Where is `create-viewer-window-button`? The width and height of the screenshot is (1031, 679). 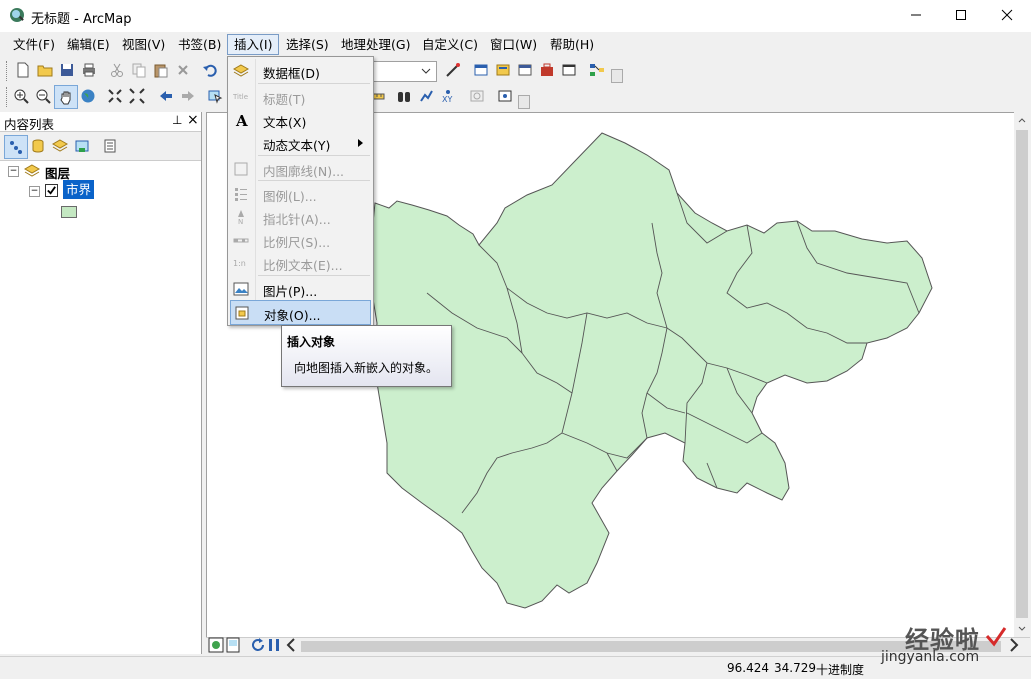 create-viewer-window-button is located at coordinates (505, 96).